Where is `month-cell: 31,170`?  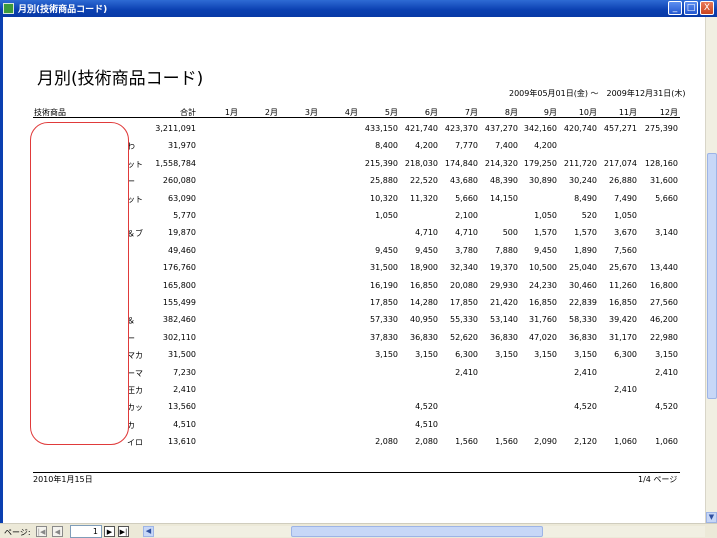
month-cell: 31,170 is located at coordinates (623, 337).